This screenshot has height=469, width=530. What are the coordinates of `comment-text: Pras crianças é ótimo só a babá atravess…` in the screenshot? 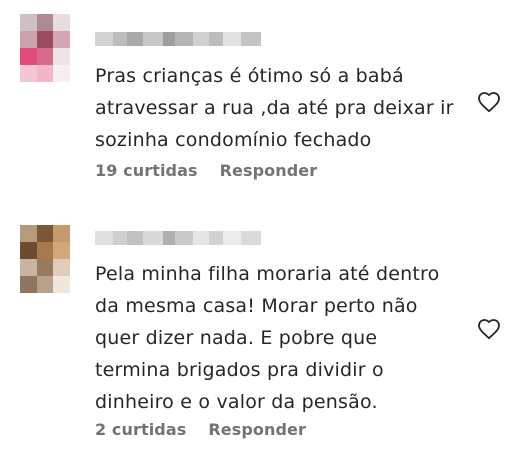 It's located at (274, 108).